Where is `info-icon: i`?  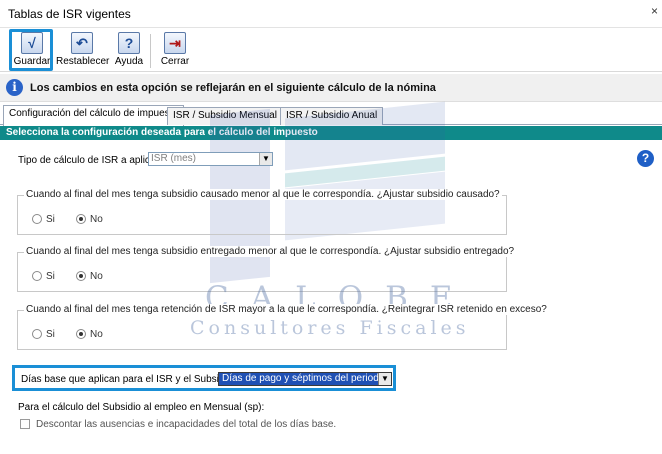
info-icon: i is located at coordinates (14, 87).